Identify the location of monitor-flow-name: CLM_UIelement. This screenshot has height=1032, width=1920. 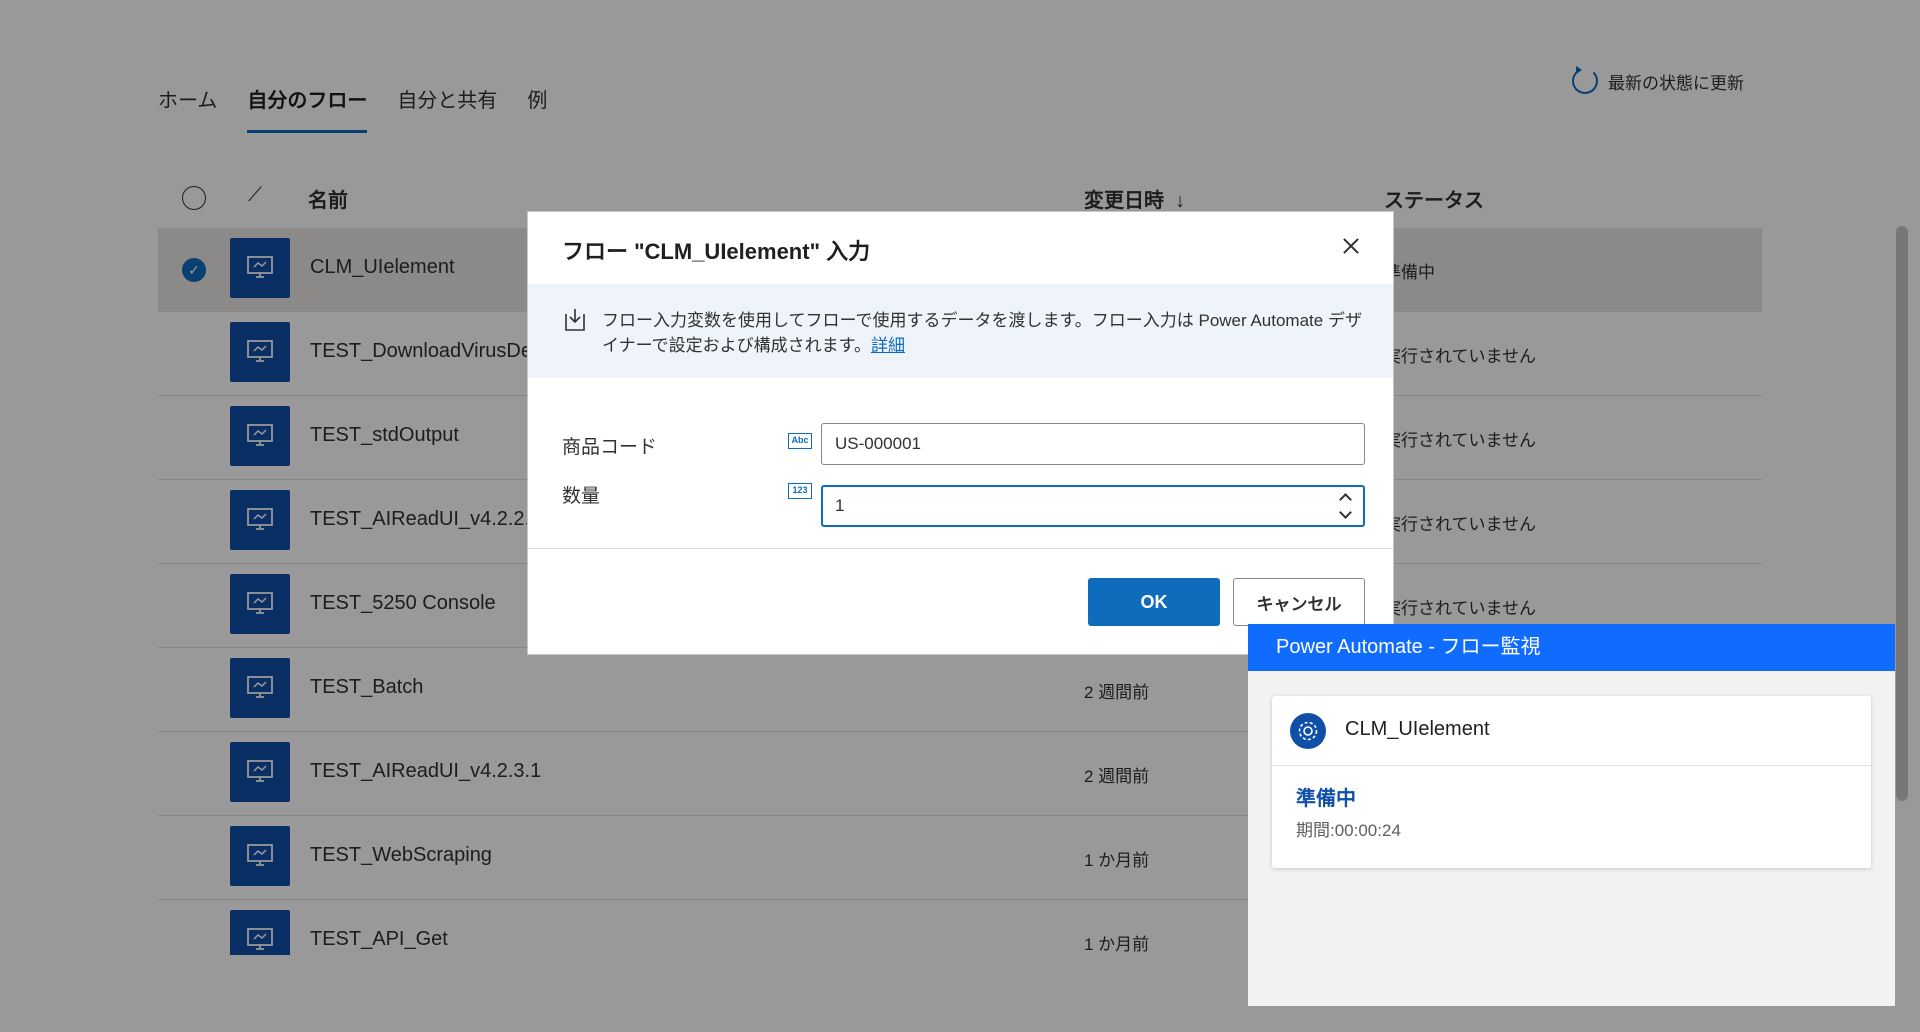
(1417, 729).